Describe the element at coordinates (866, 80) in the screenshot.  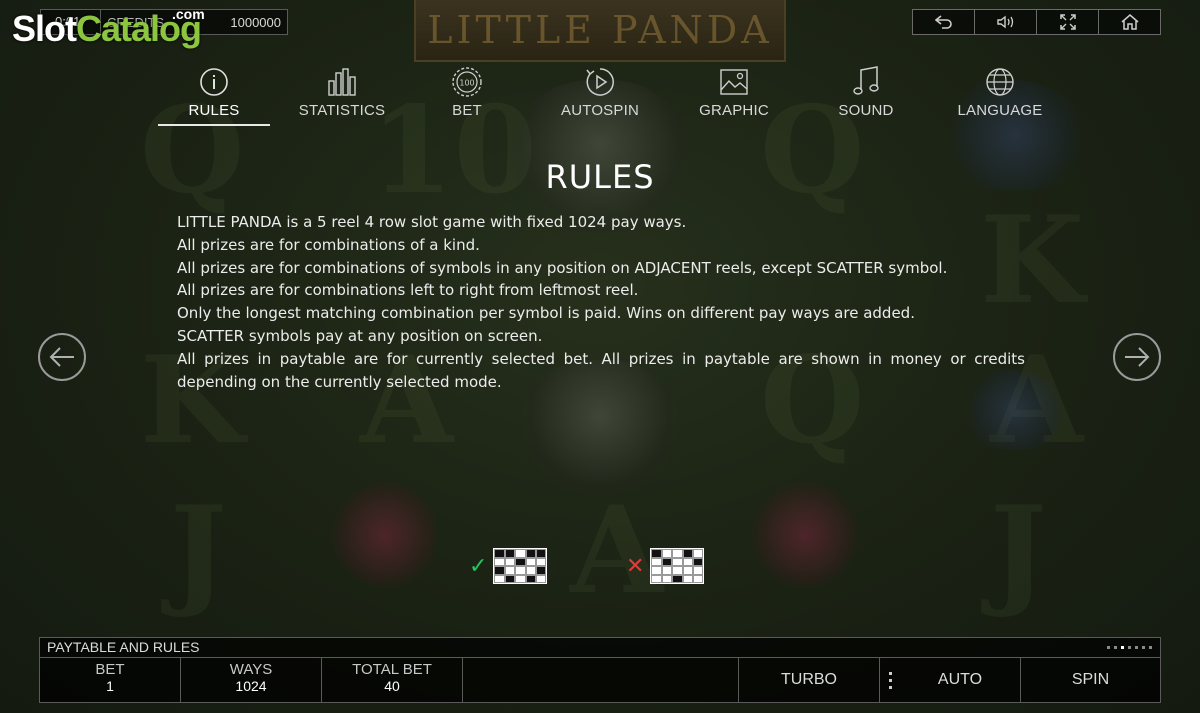
I see `music-icon` at that location.